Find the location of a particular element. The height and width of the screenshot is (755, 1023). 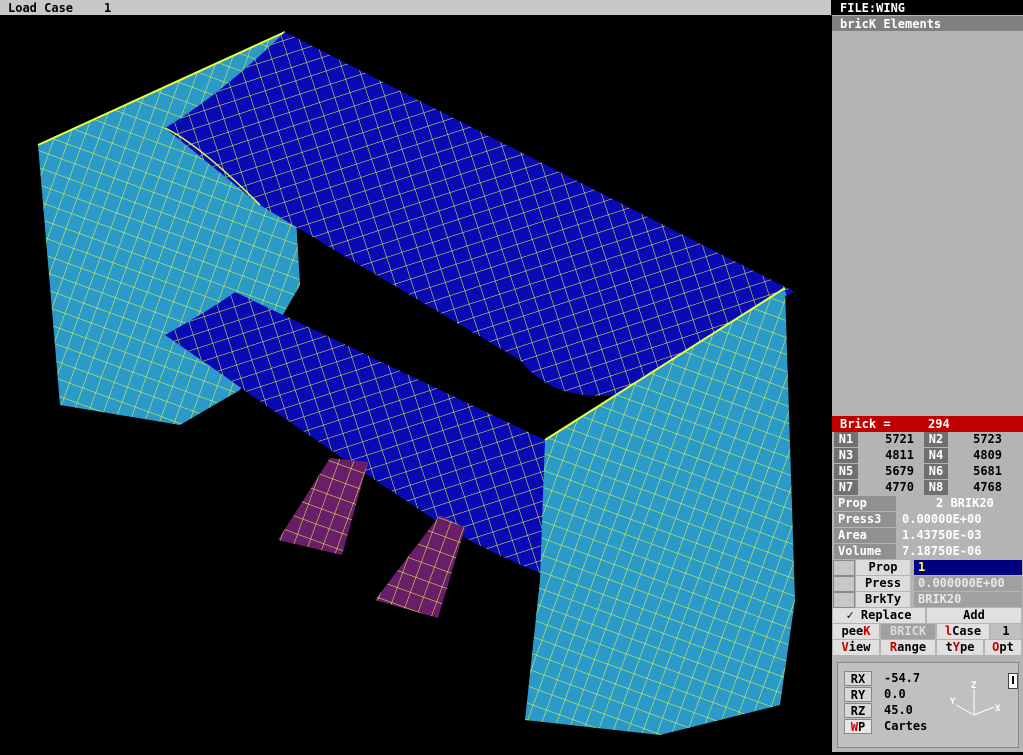

lcase-button: lCase is located at coordinates (963, 631).